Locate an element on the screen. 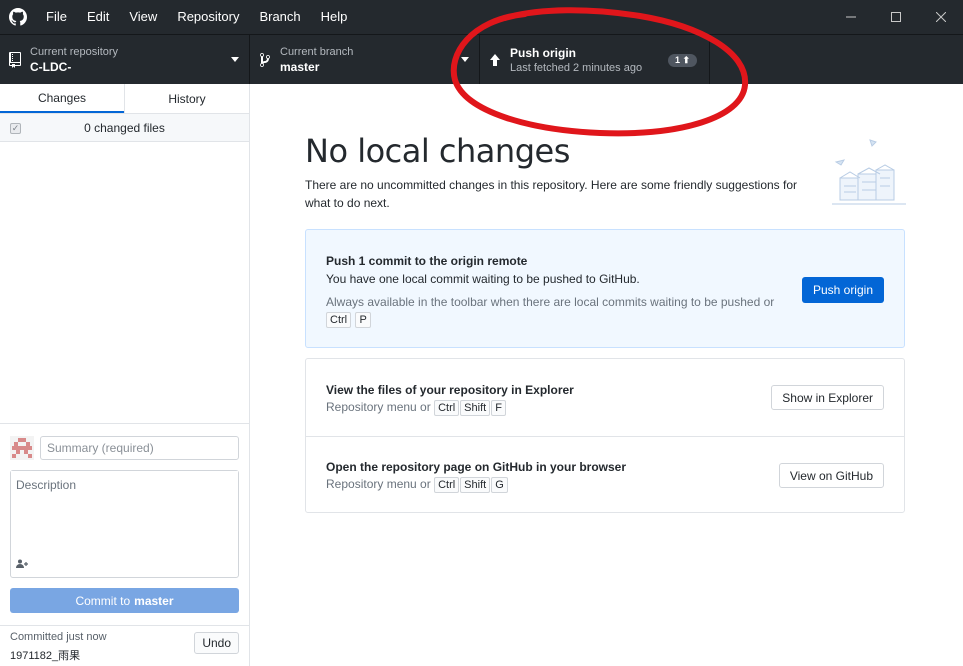 Image resolution: width=963 pixels, height=666 pixels. github-hint-text: Repository menu or is located at coordinates (378, 484).